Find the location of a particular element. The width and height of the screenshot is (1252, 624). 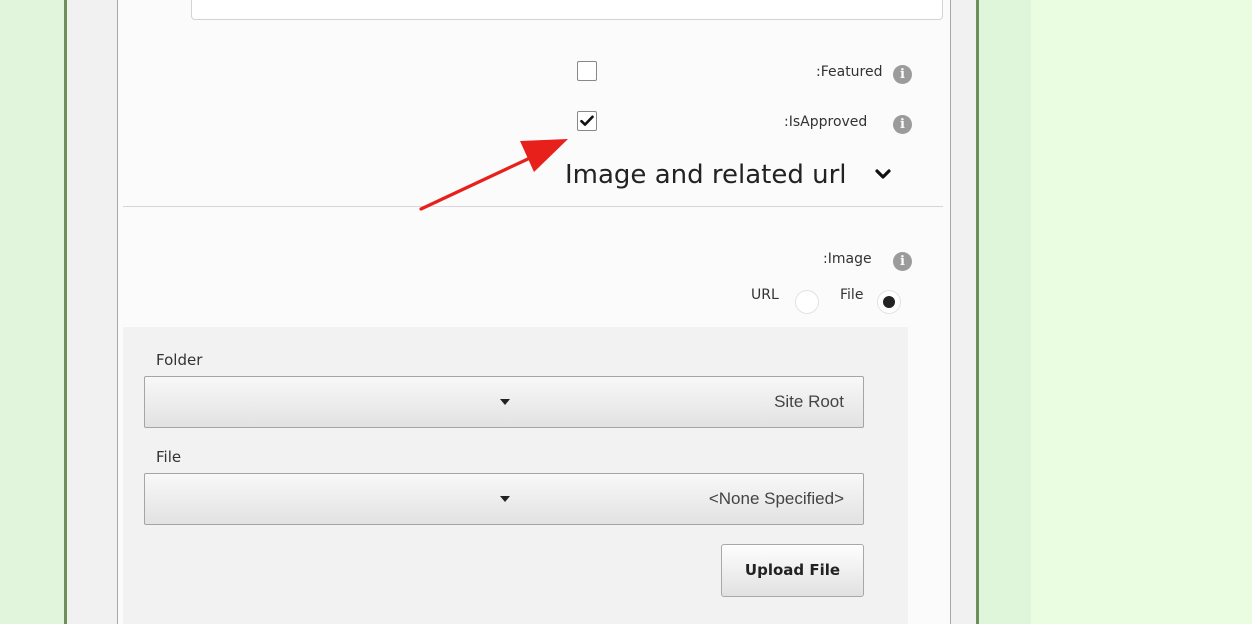

folder-select: Site Root is located at coordinates (504, 402).